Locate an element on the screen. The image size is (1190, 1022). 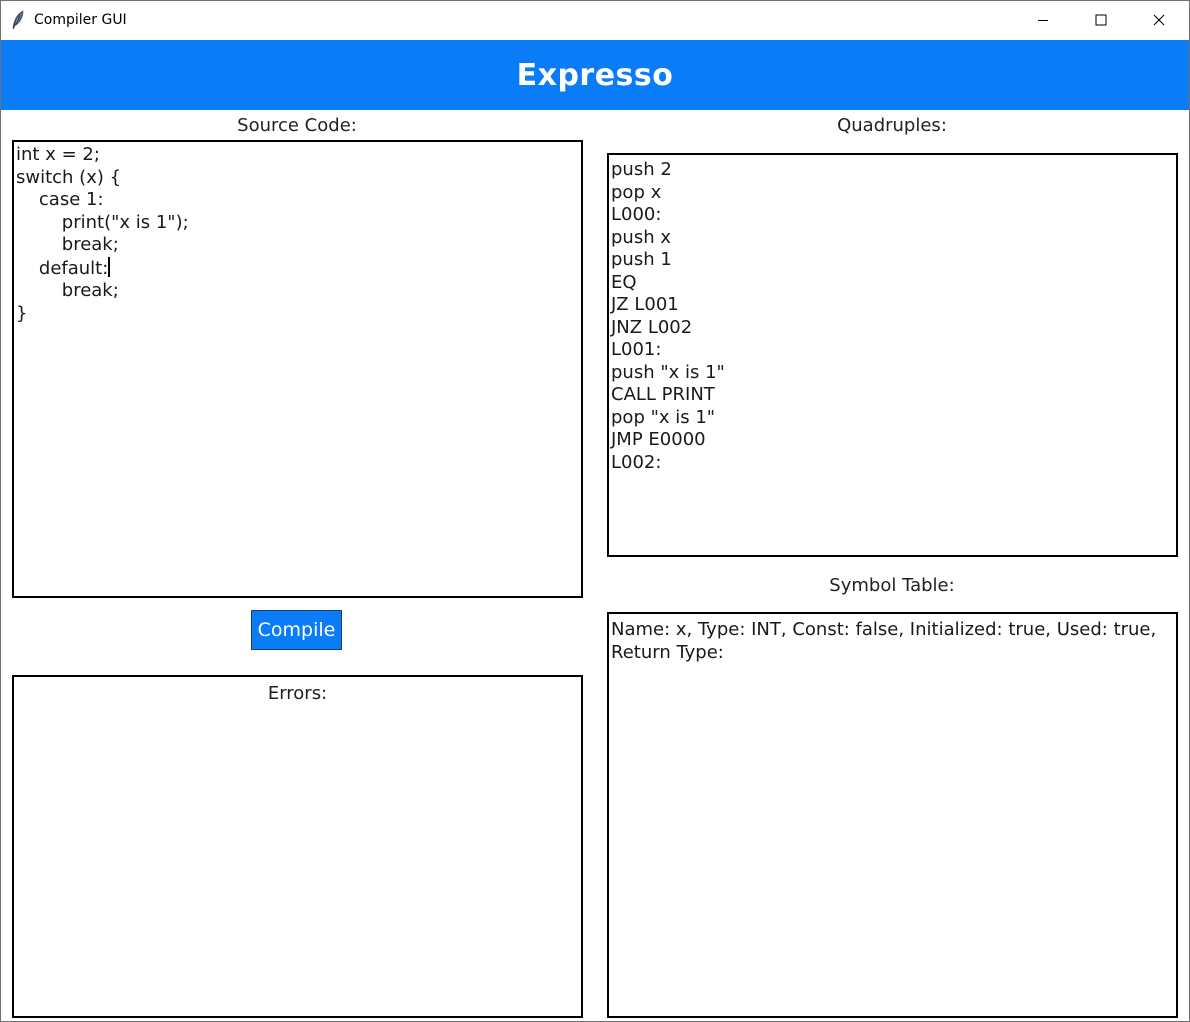
maximize-button is located at coordinates (1101, 20).